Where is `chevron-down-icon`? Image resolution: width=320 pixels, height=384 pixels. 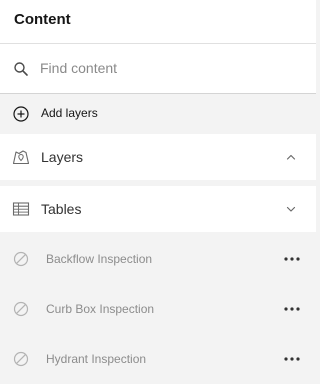 chevron-down-icon is located at coordinates (291, 209).